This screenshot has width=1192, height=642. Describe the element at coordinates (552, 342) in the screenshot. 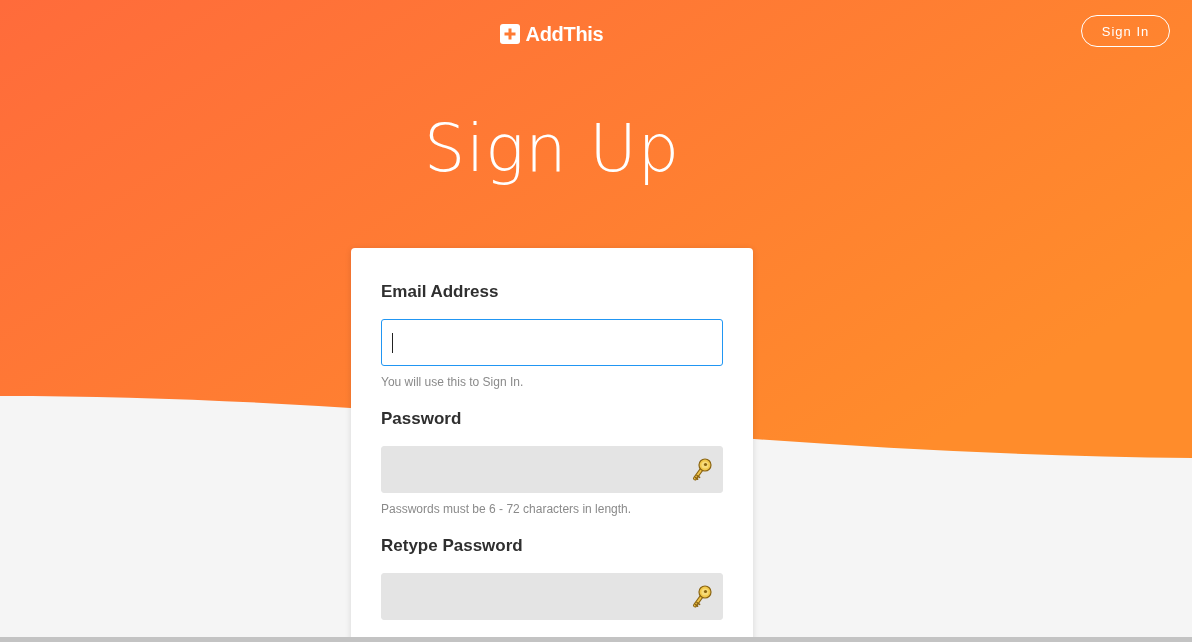

I see `email-field` at that location.